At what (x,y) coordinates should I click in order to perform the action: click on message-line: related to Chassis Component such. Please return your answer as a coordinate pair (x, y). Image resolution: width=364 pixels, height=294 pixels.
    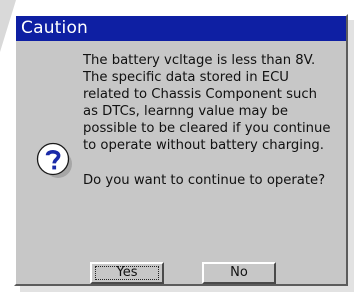
    Looking at the image, I should click on (200, 94).